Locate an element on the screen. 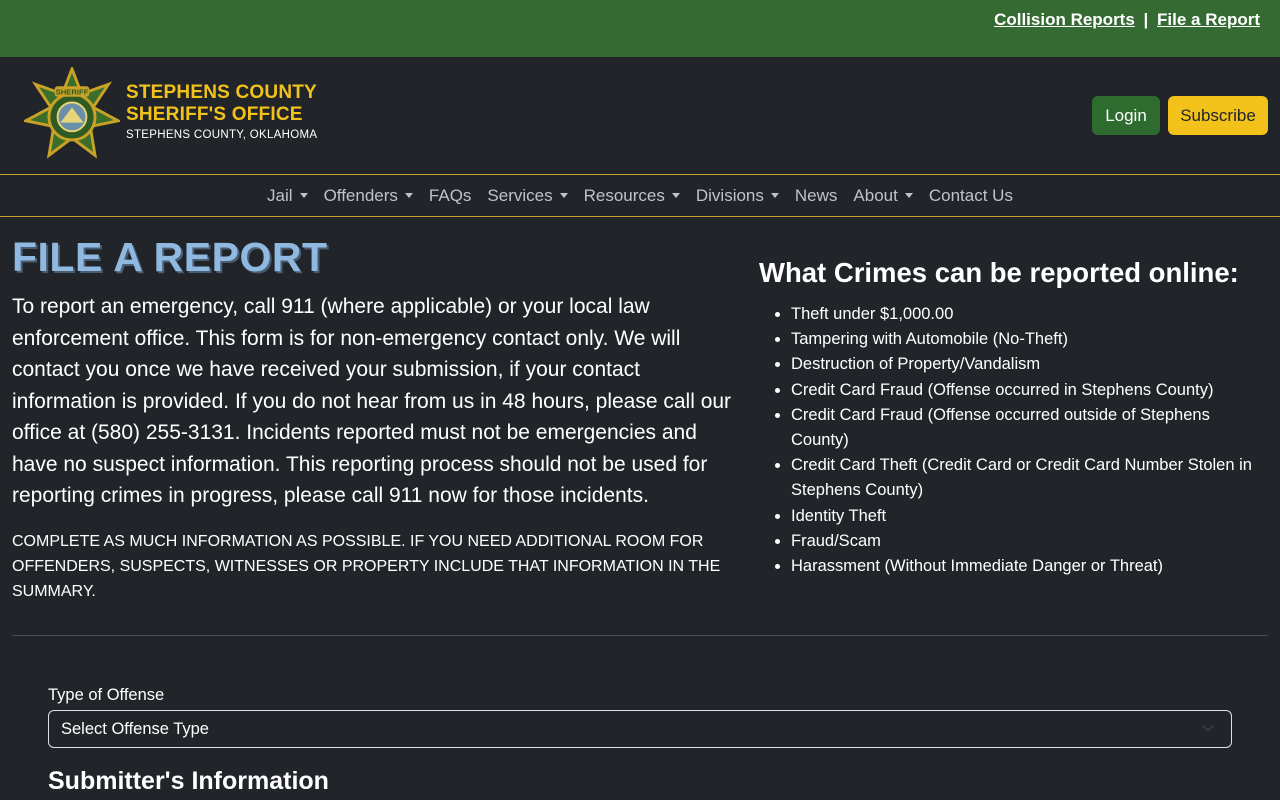 The width and height of the screenshot is (1280, 800). list-item: Identity Theft is located at coordinates (1031, 516).